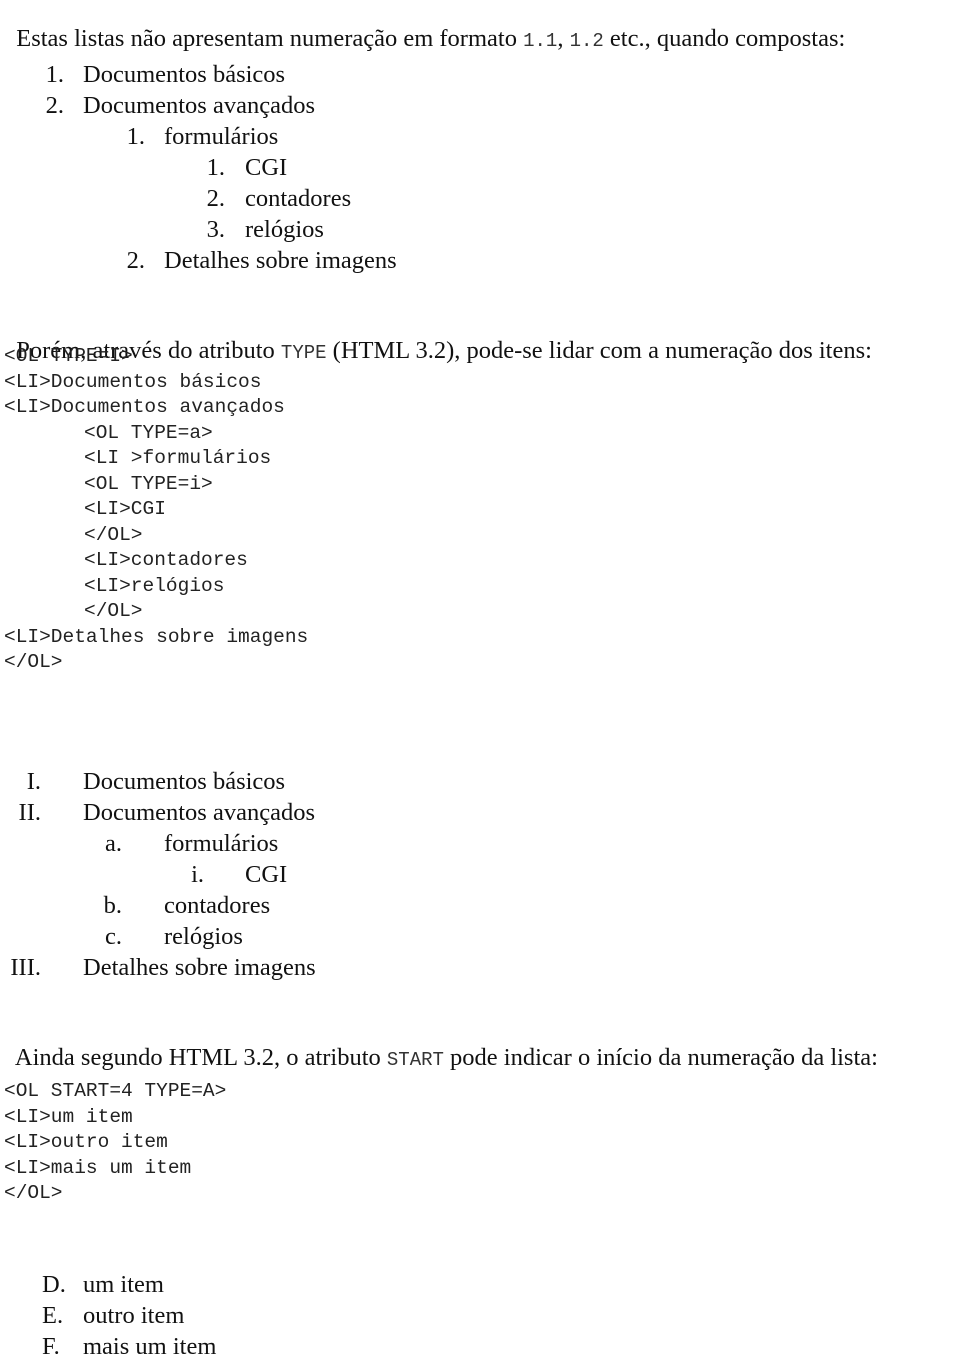 The image size is (960, 1360). Describe the element at coordinates (156, 636) in the screenshot. I see `code-line: <LI>Detalhes sobre imagens` at that location.